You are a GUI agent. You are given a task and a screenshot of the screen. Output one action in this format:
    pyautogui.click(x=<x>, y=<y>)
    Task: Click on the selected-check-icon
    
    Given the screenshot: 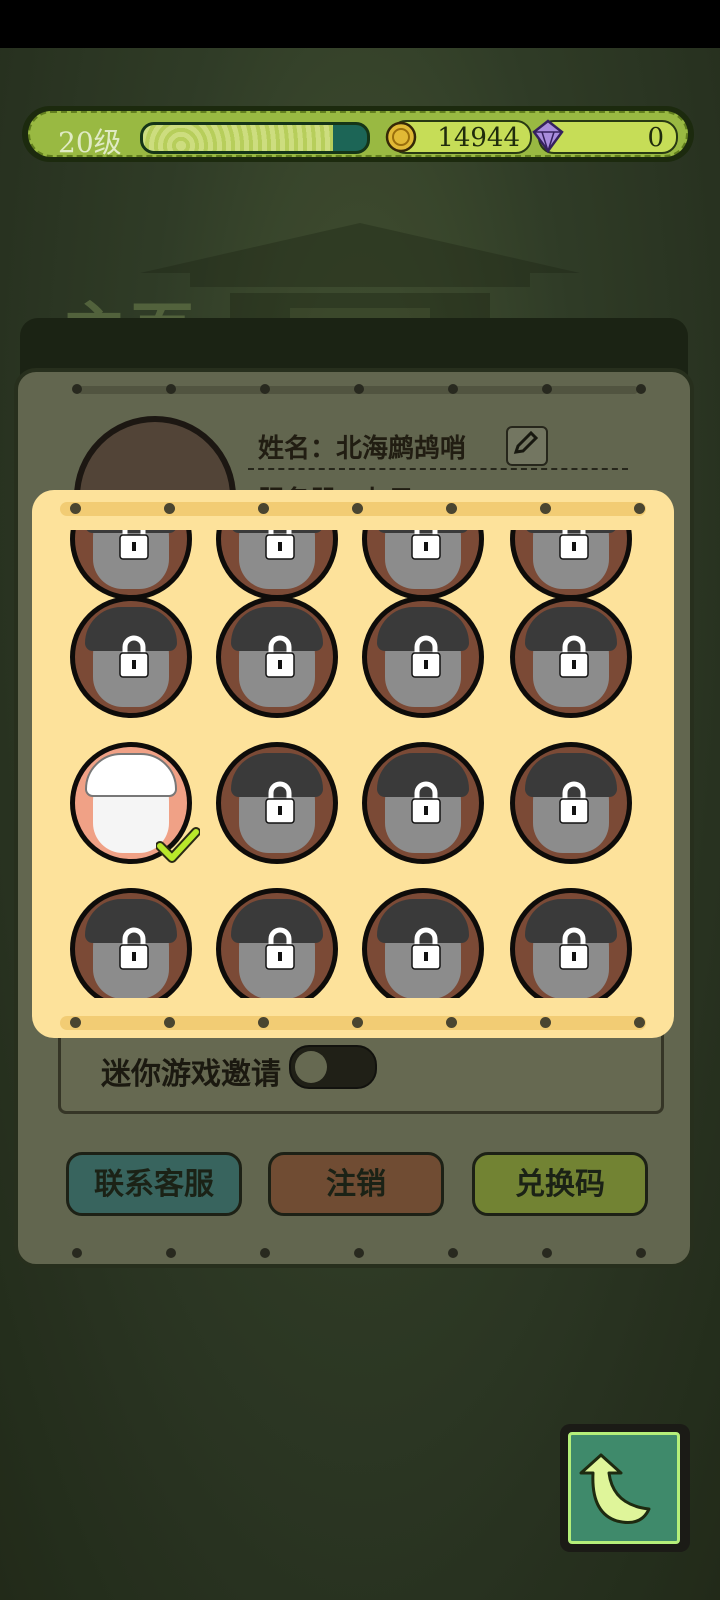 What is the action you would take?
    pyautogui.click(x=178, y=845)
    